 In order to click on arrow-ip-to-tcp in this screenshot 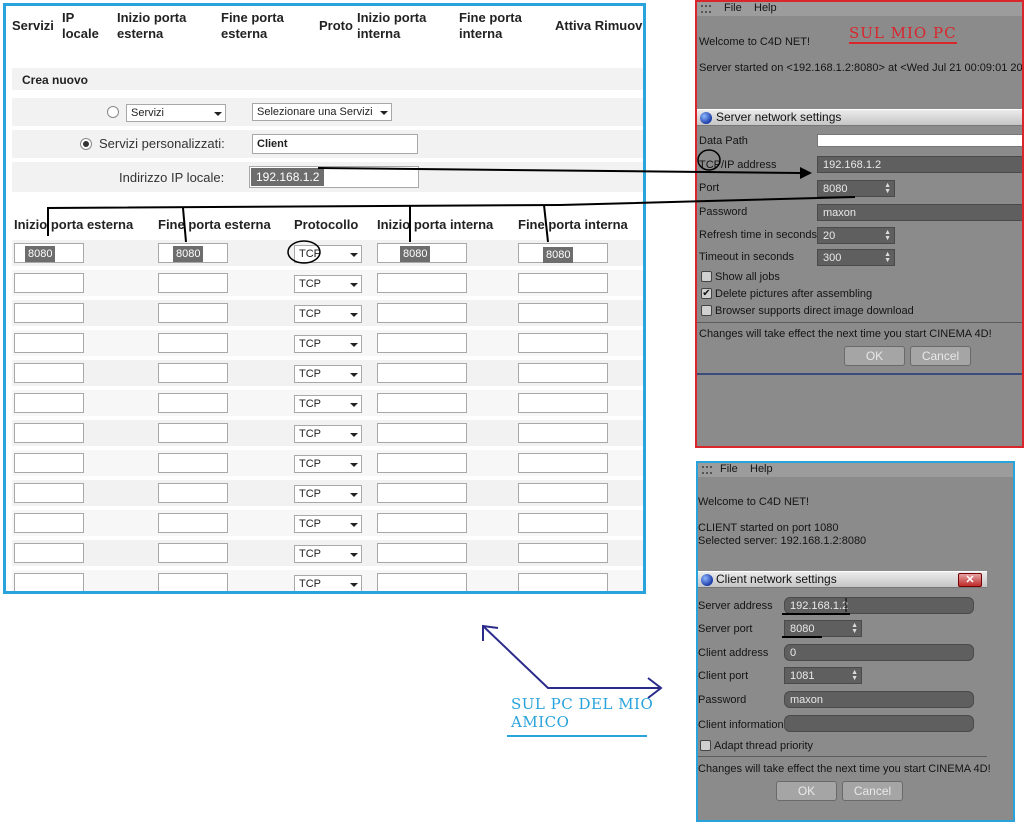, I will do `click(559, 170)`.